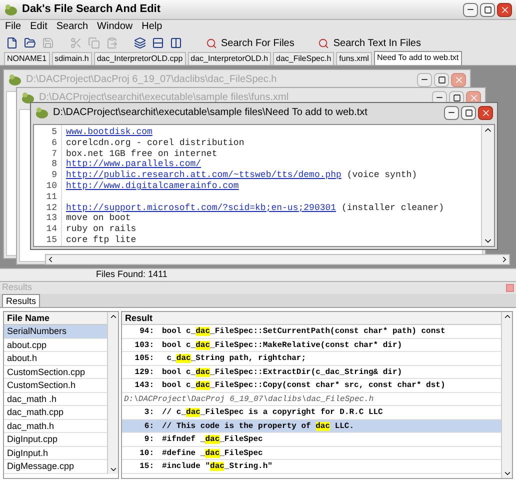  What do you see at coordinates (72, 58) in the screenshot?
I see `document-tab: sdimain.h` at bounding box center [72, 58].